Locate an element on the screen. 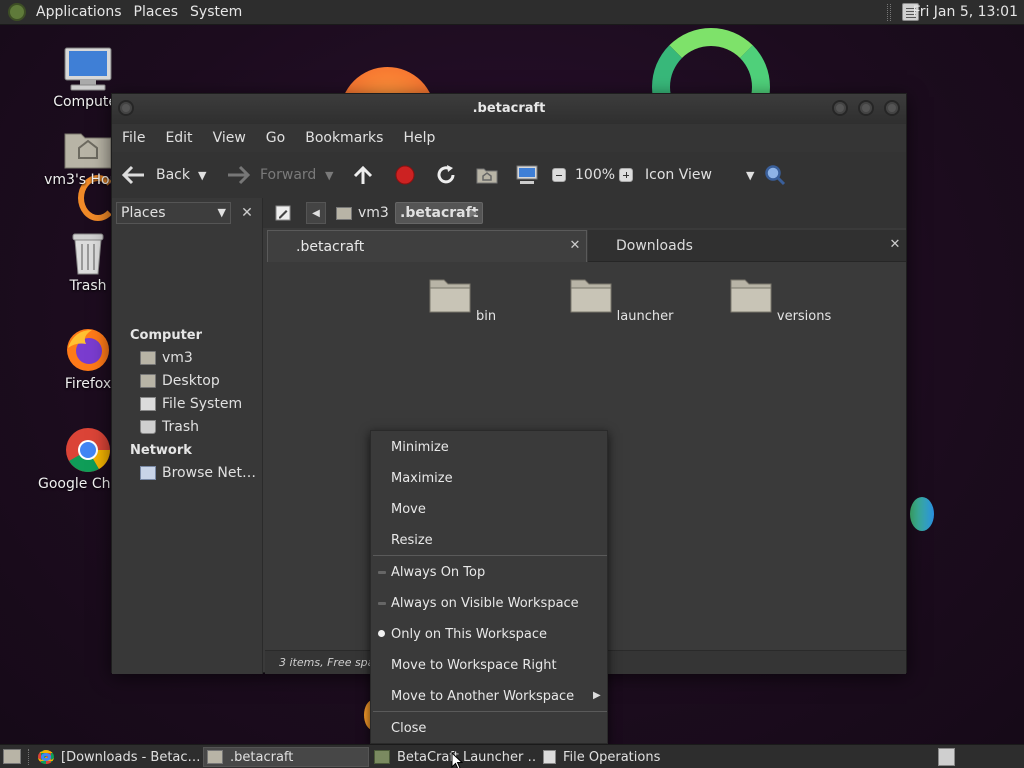 The image size is (1024, 768). sidebar-item-label: Trash is located at coordinates (180, 427).